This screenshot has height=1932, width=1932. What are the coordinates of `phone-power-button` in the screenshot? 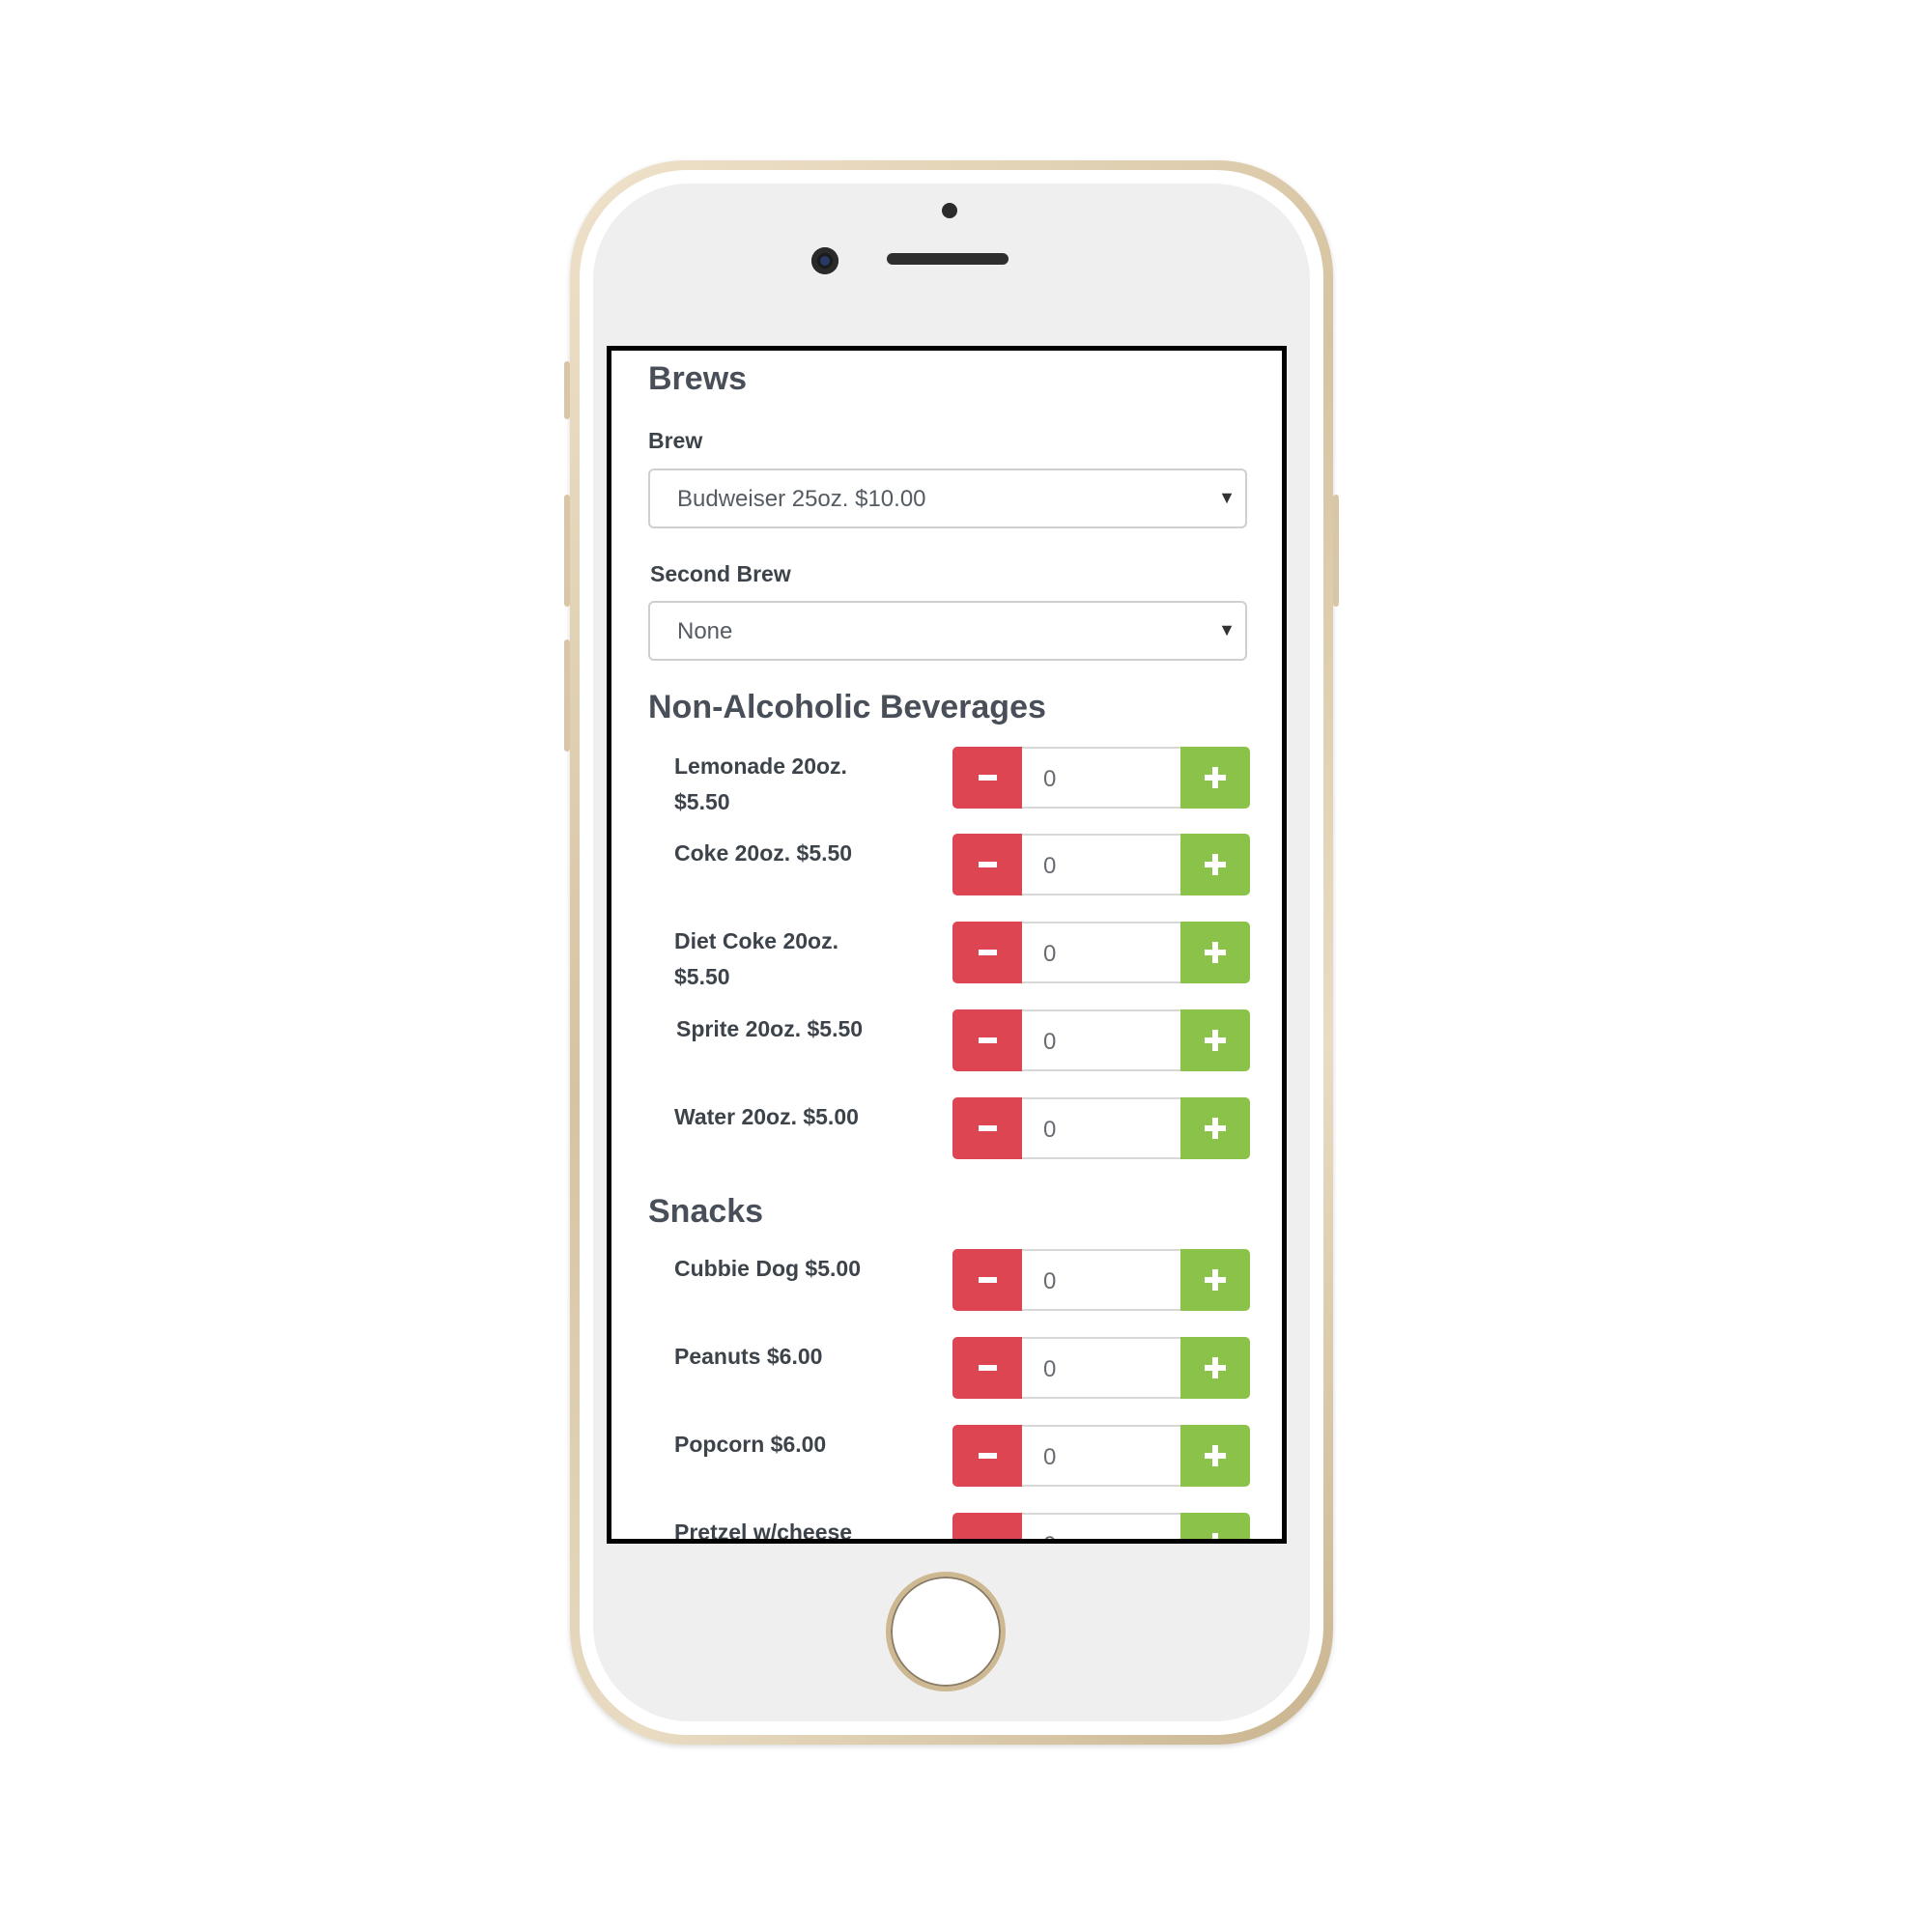 It's located at (1336, 551).